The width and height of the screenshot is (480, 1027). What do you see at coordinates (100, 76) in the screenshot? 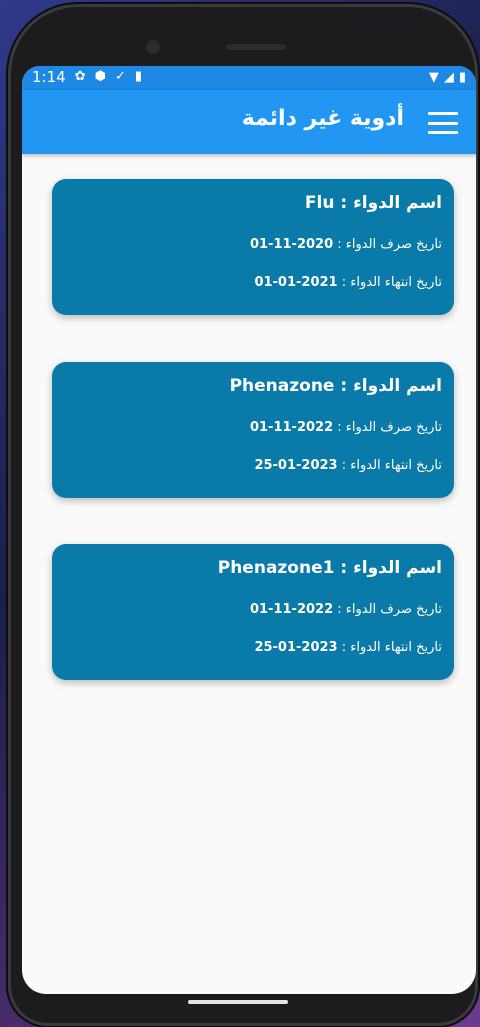
I see `shield-icon: ⬢` at bounding box center [100, 76].